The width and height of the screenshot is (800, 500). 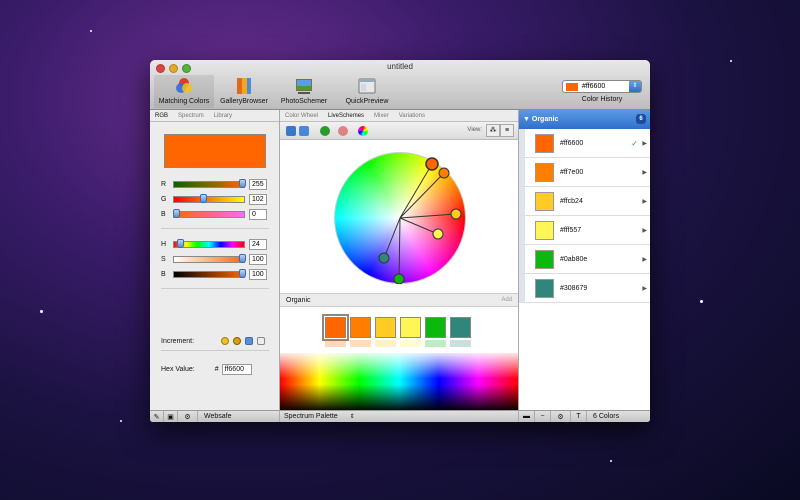 I want to click on darken-icon, so click(x=237, y=341).